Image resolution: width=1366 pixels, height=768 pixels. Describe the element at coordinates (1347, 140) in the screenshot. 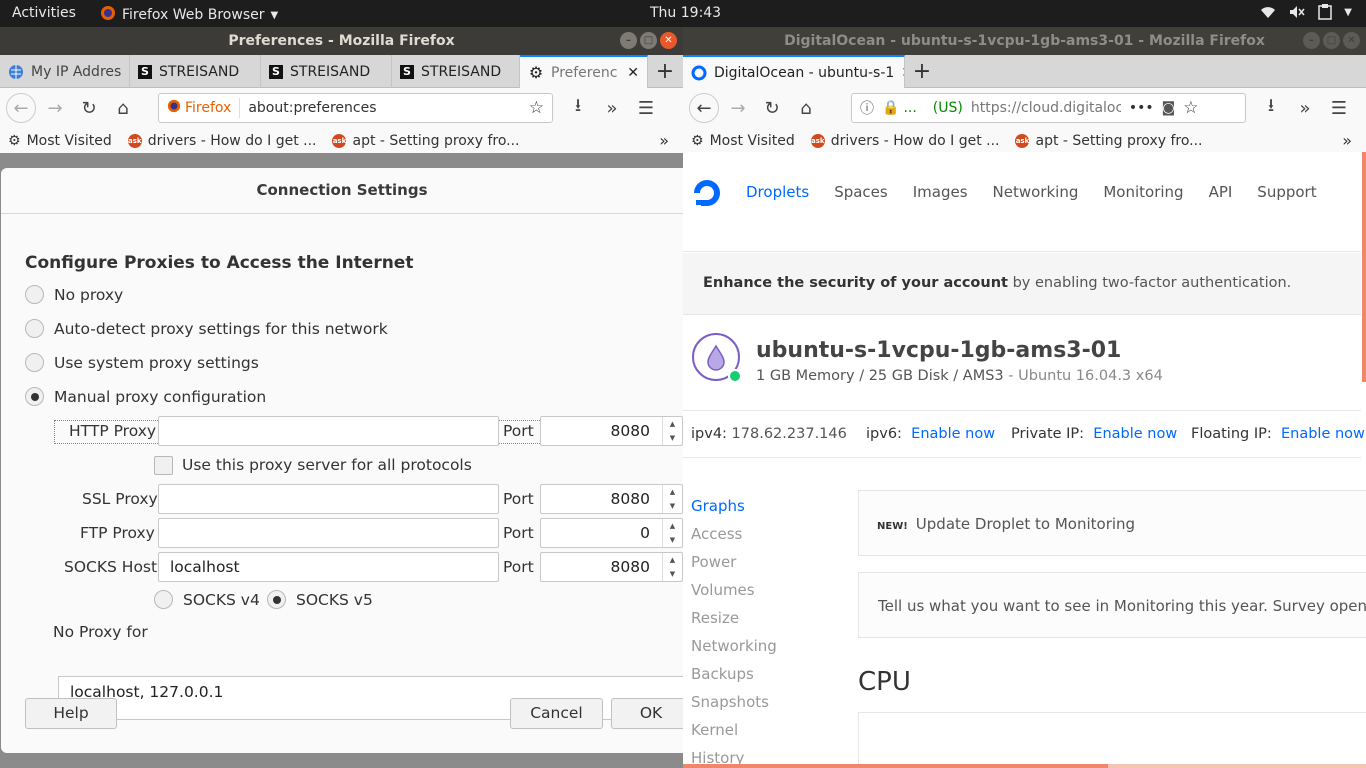

I see `bookmarks-overflow-icon: »` at that location.